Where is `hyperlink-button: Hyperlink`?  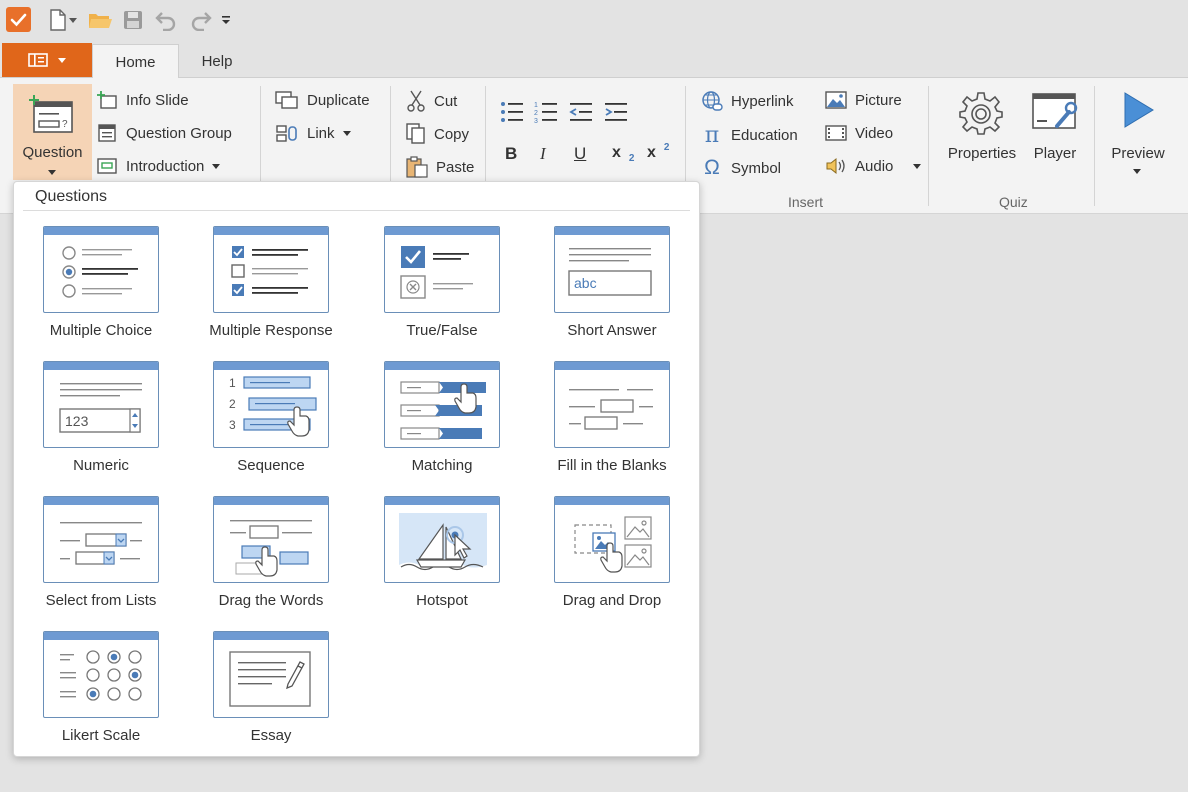 hyperlink-button: Hyperlink is located at coordinates (747, 101).